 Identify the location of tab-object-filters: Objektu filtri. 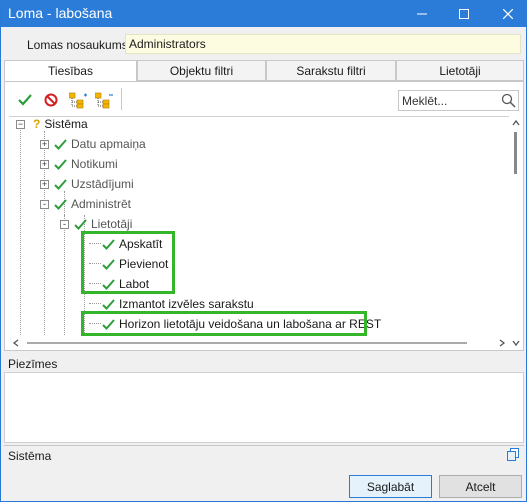
(201, 70).